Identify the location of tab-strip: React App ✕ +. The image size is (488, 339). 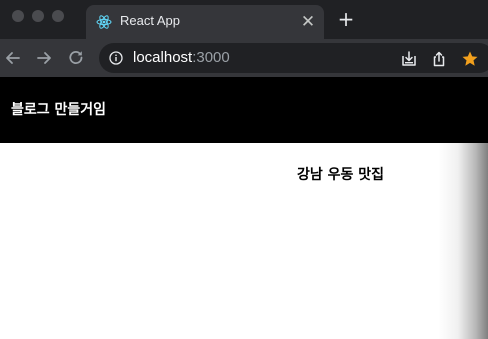
(244, 19).